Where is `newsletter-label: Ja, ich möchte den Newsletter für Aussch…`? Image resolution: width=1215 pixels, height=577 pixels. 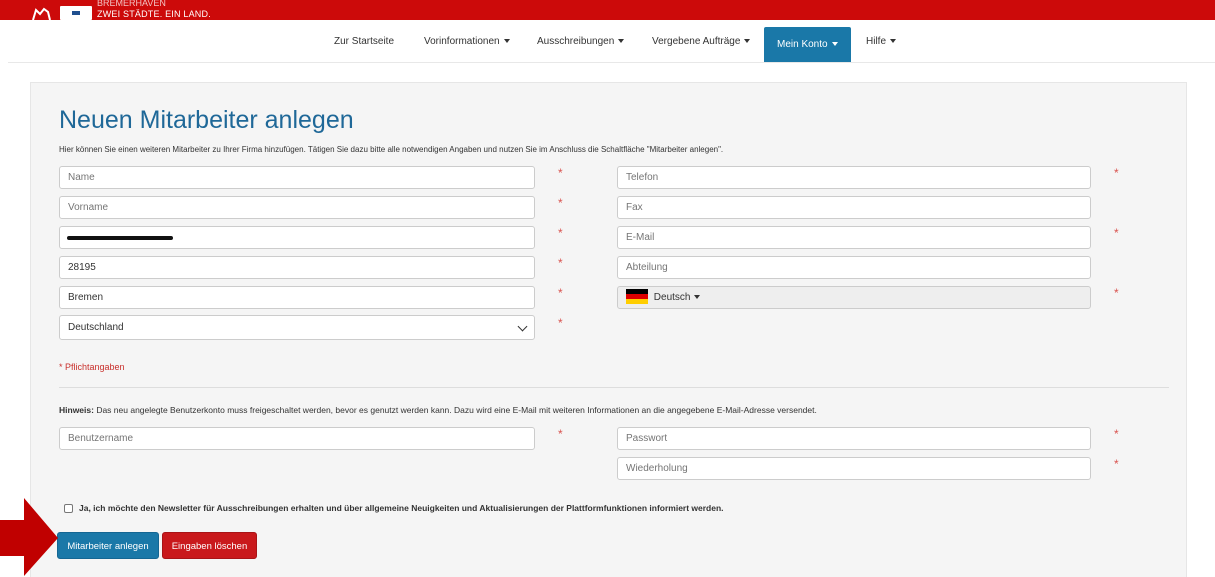
newsletter-label: Ja, ich möchte den Newsletter für Aussch… is located at coordinates (401, 508).